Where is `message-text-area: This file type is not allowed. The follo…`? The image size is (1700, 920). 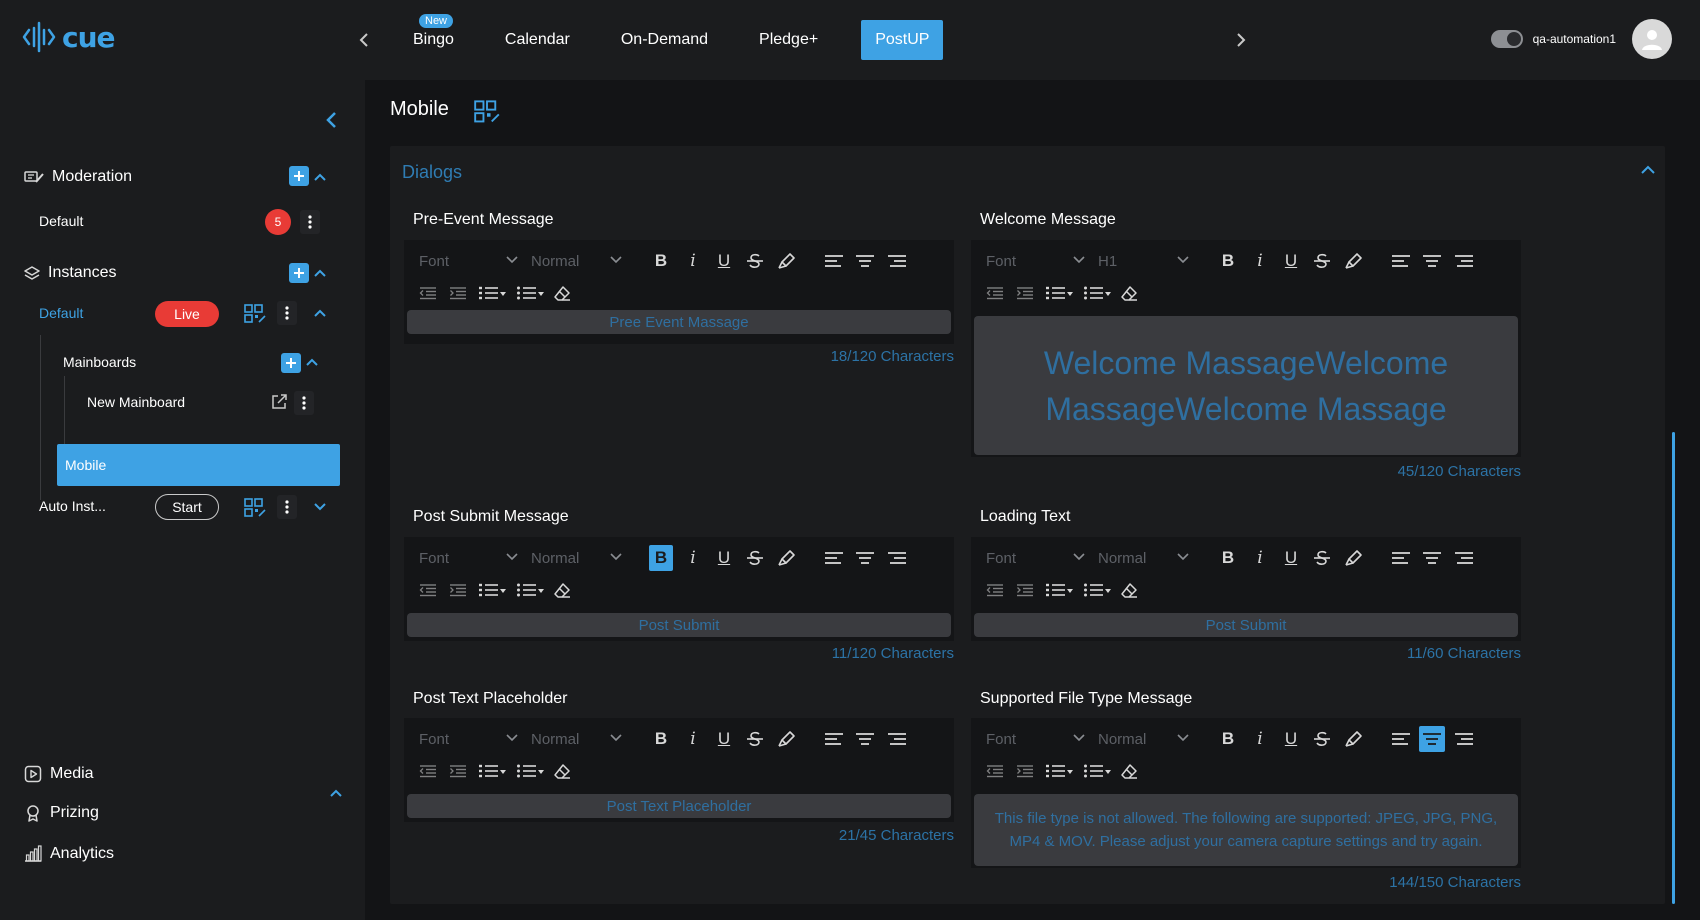 message-text-area: This file type is not allowed. The follo… is located at coordinates (1246, 830).